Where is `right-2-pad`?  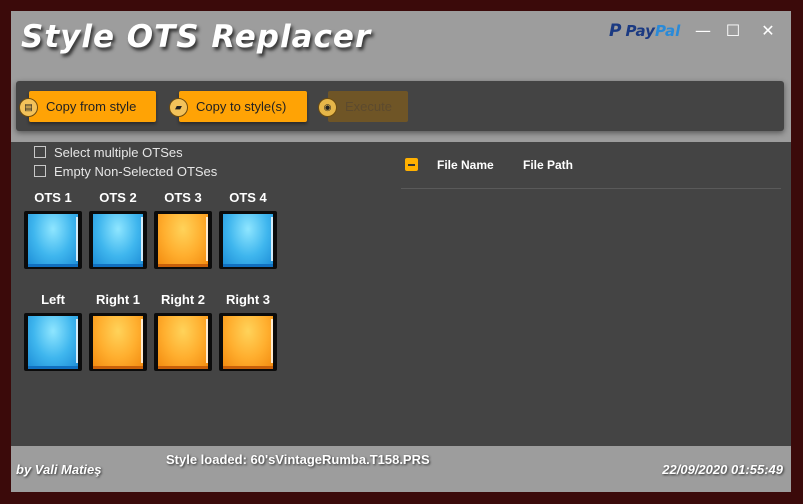
right-2-pad is located at coordinates (183, 342).